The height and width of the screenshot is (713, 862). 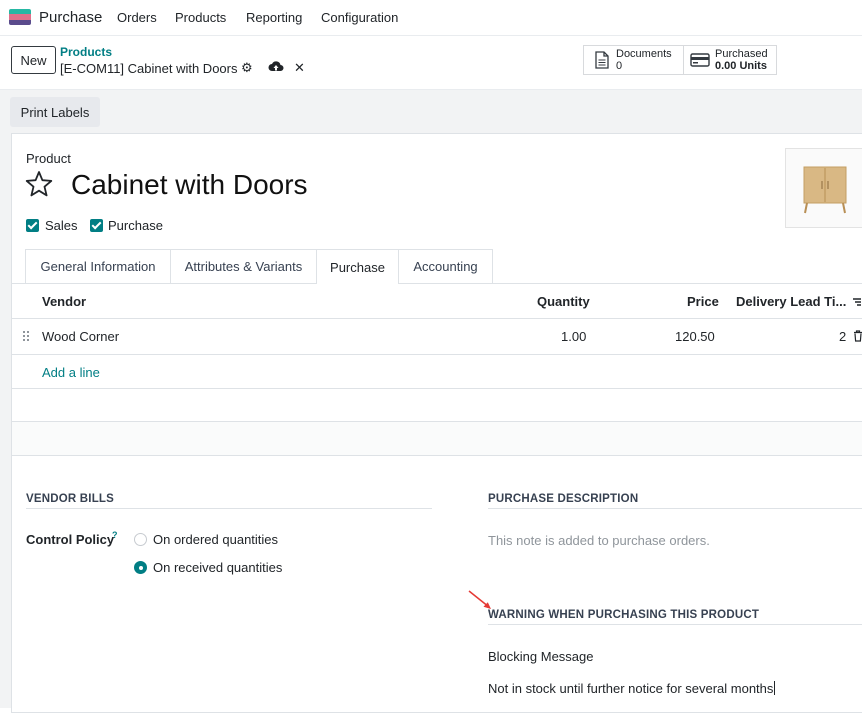 I want to click on sales-label: Sales, so click(x=61, y=225).